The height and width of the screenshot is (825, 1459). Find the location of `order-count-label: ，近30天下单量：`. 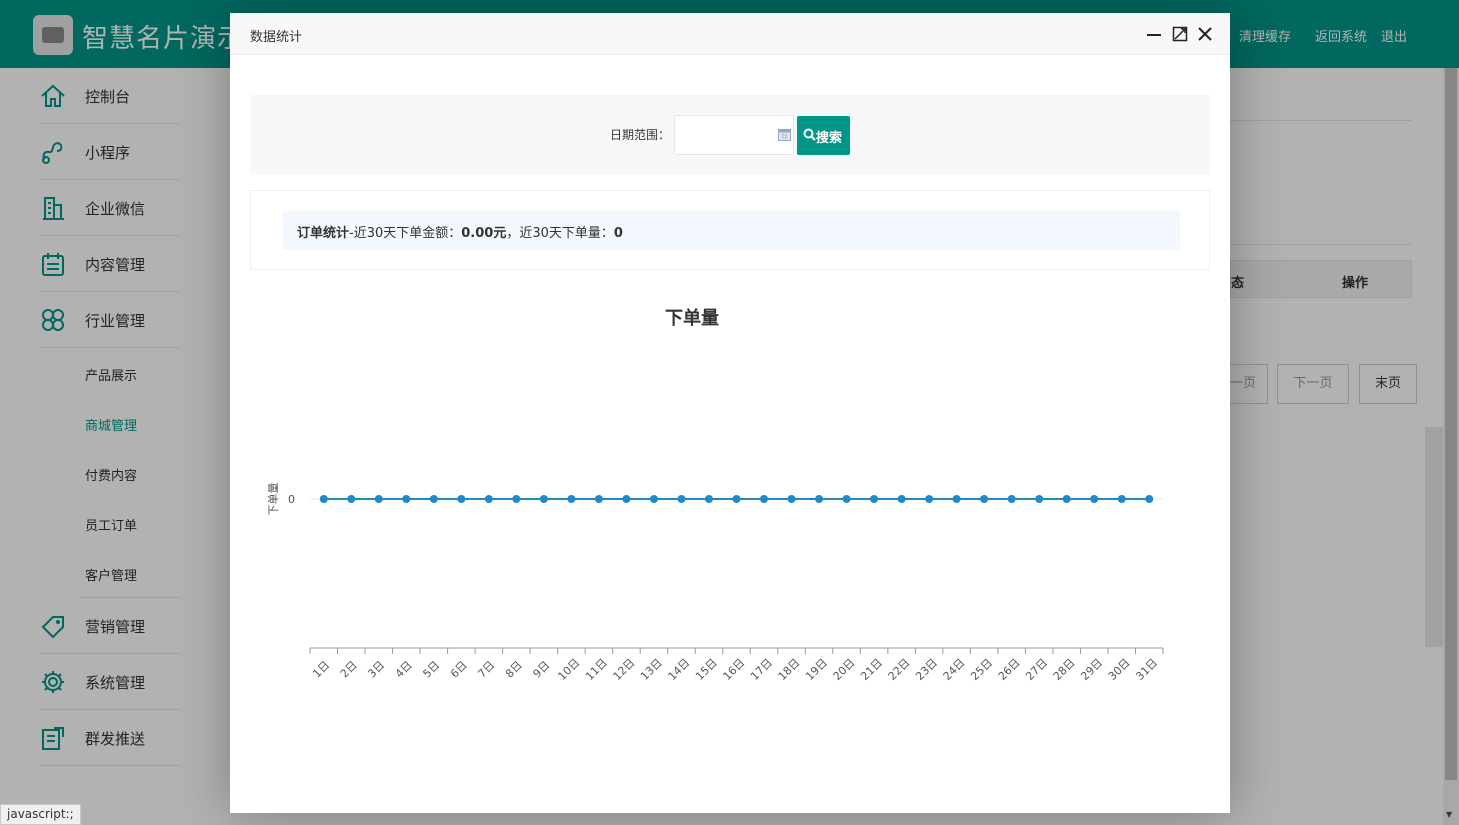

order-count-label: ，近30天下单量： is located at coordinates (560, 233).